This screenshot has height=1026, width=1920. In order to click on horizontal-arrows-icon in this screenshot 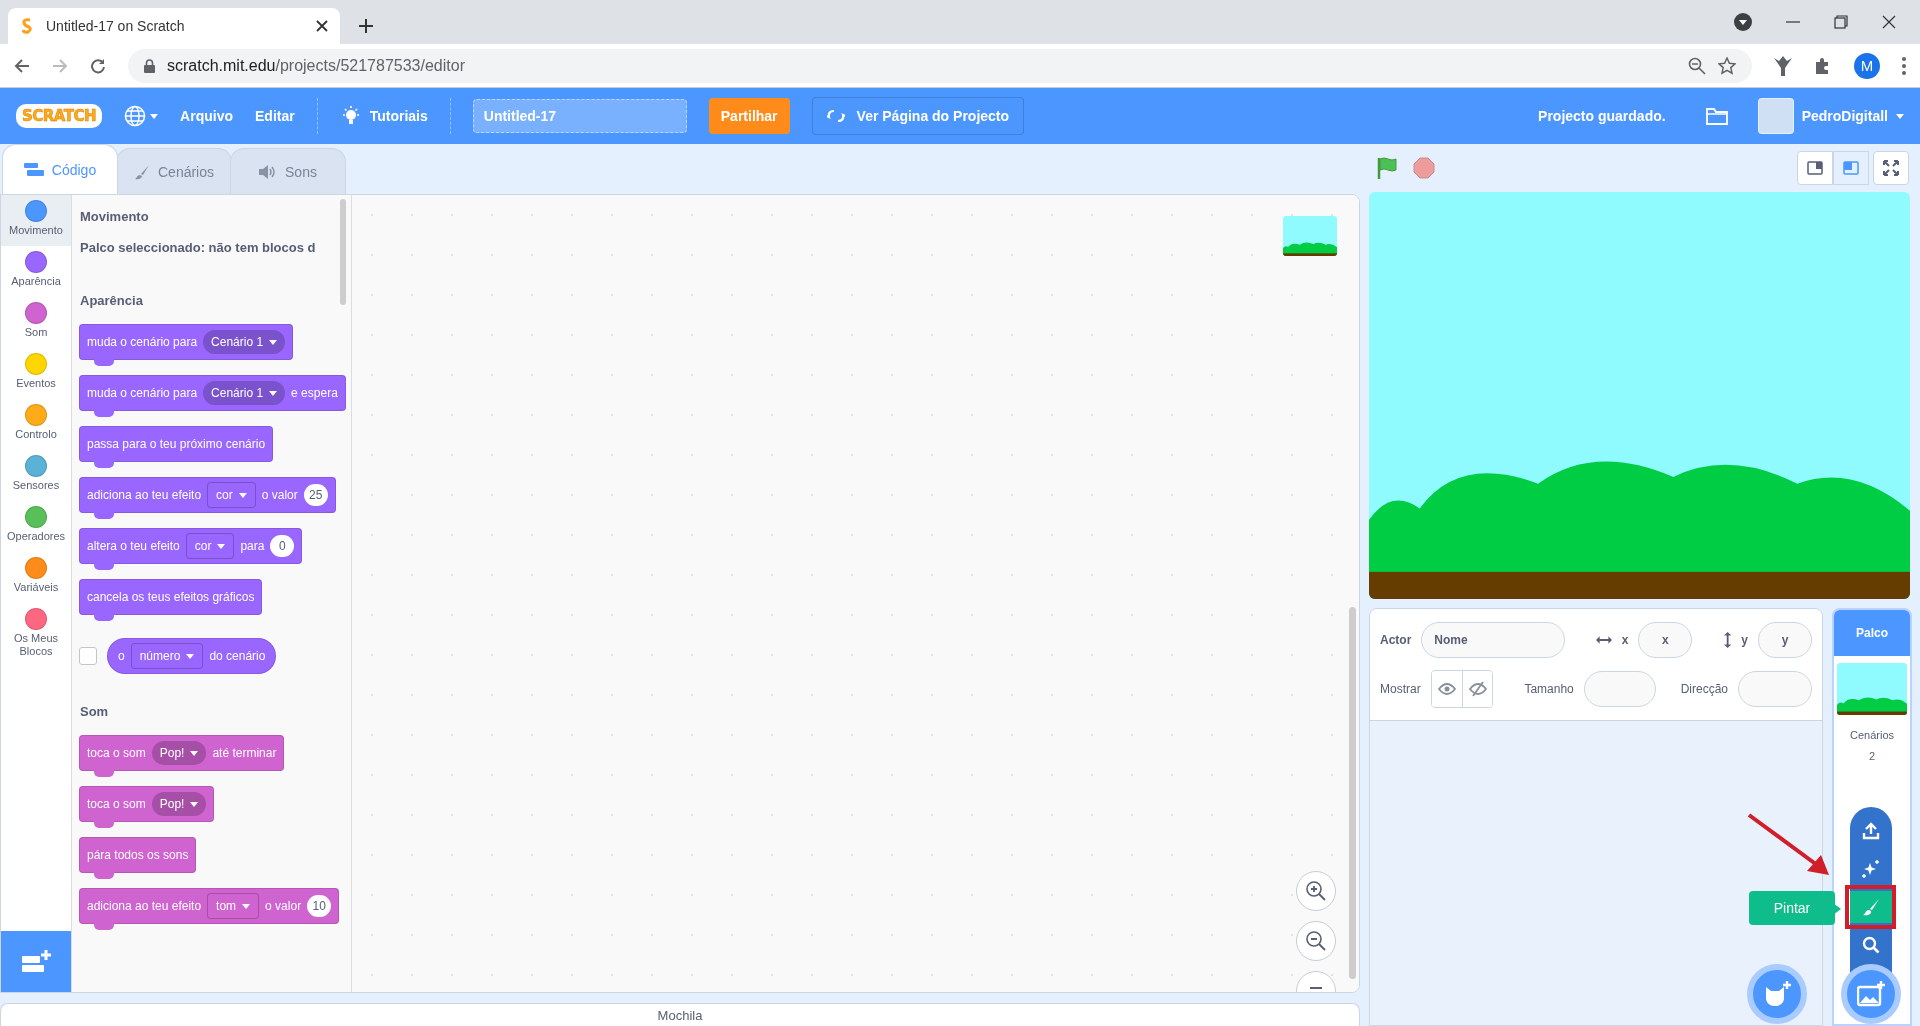, I will do `click(1603, 639)`.